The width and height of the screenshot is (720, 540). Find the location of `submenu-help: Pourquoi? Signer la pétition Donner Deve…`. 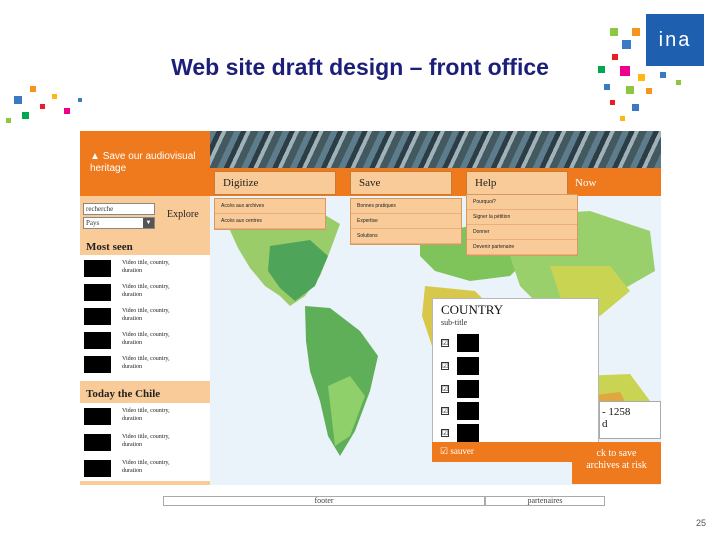

submenu-help: Pourquoi? Signer la pétition Donner Deve… is located at coordinates (522, 225).